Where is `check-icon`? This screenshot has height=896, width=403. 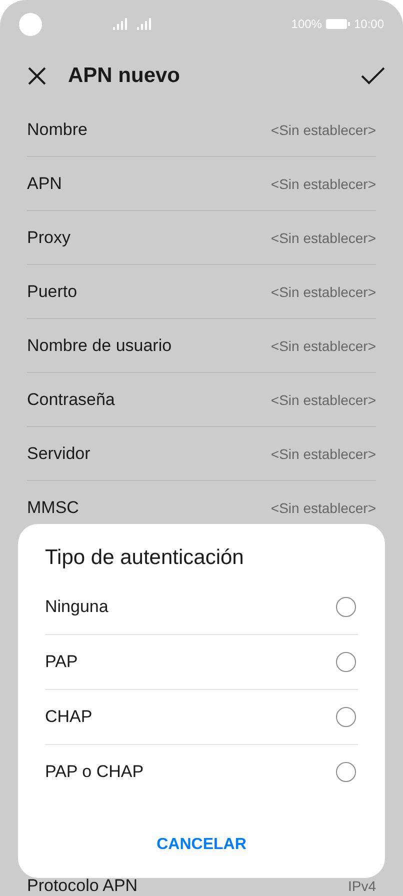
check-icon is located at coordinates (373, 75).